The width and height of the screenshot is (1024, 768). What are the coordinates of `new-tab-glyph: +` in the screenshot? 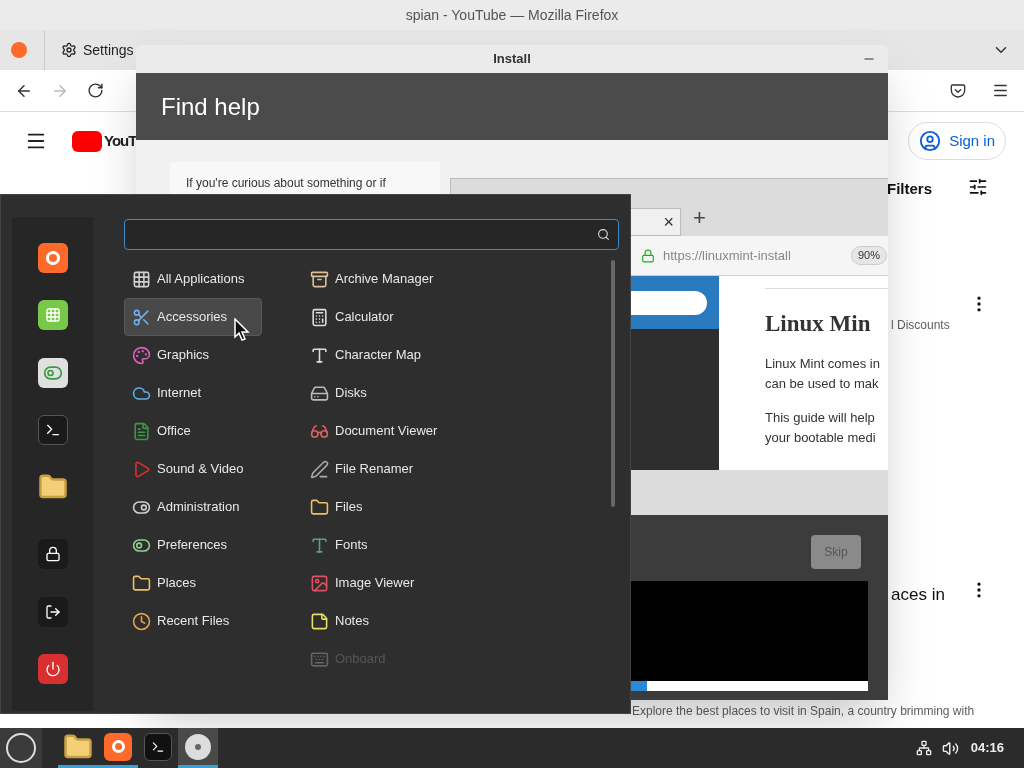 It's located at (699, 217).